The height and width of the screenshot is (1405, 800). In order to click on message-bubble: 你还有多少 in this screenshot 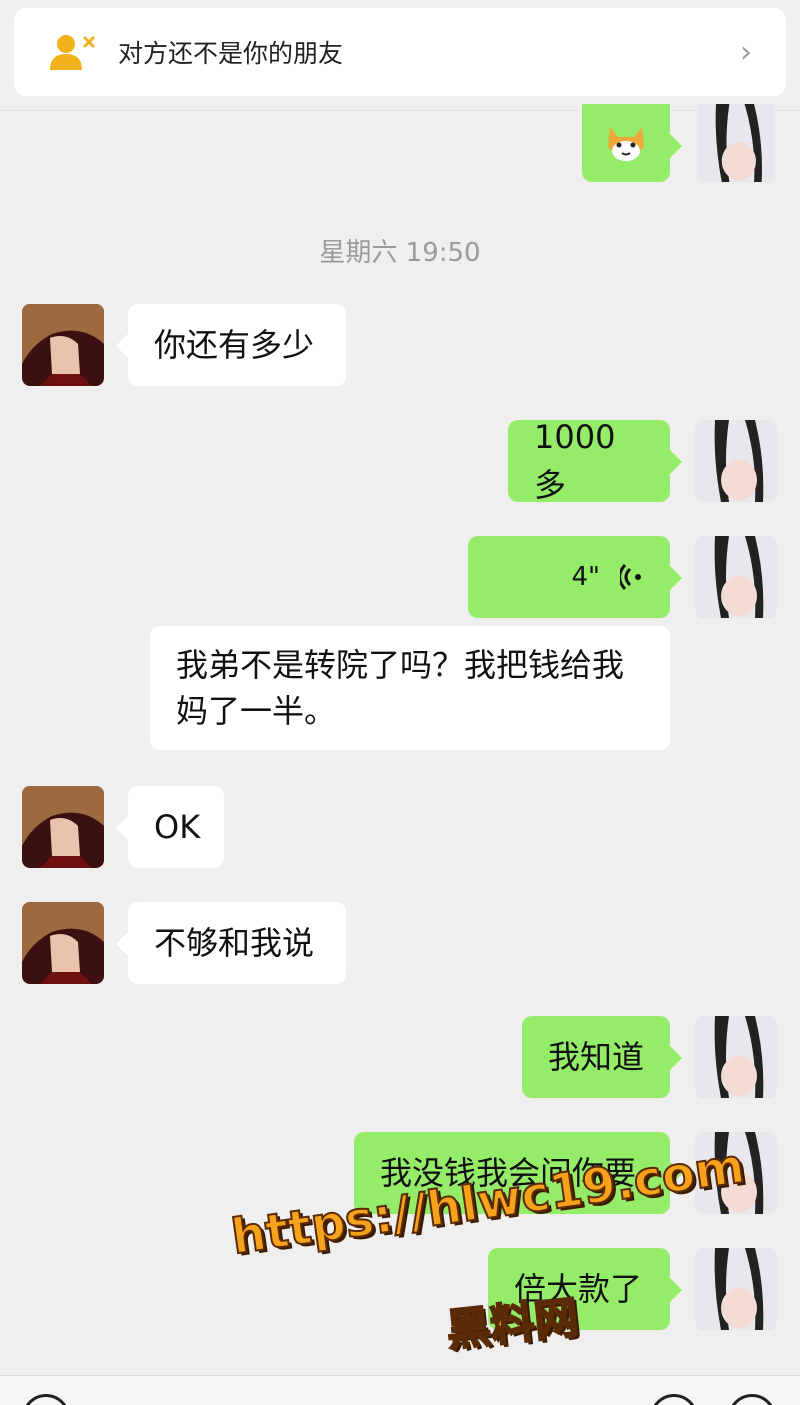, I will do `click(231, 345)`.